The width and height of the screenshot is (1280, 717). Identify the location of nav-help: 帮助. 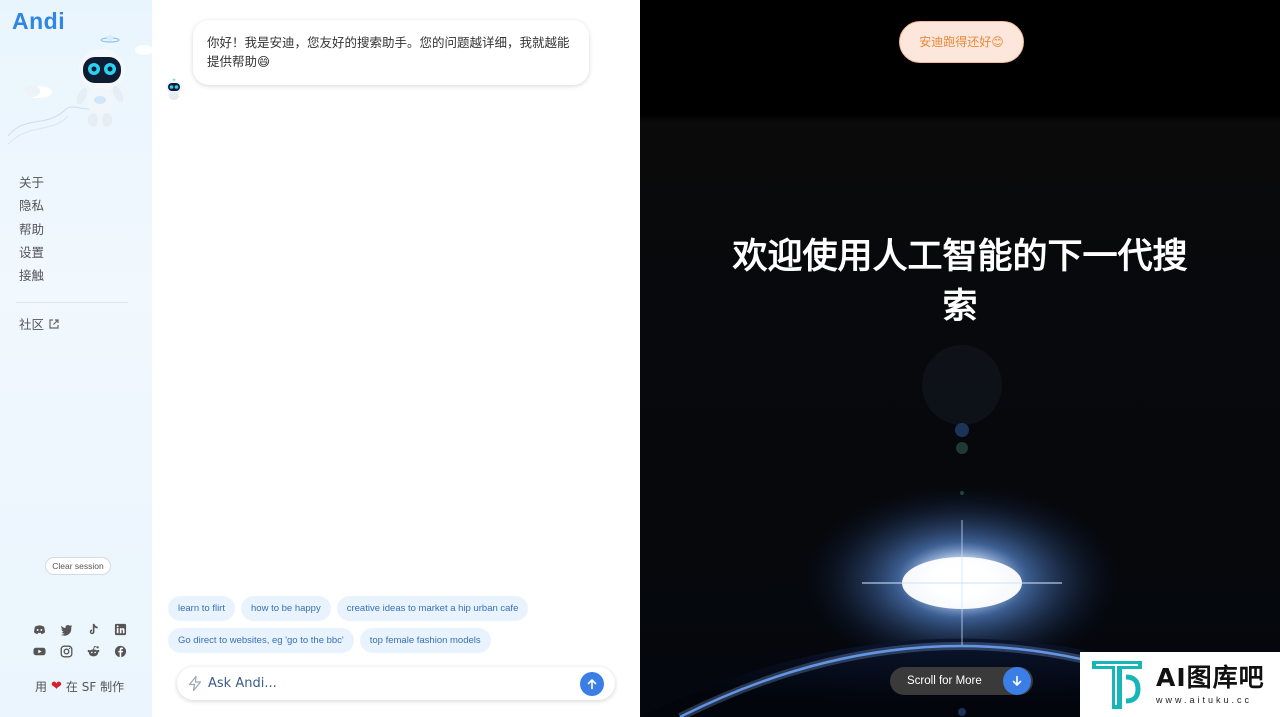
(31, 232).